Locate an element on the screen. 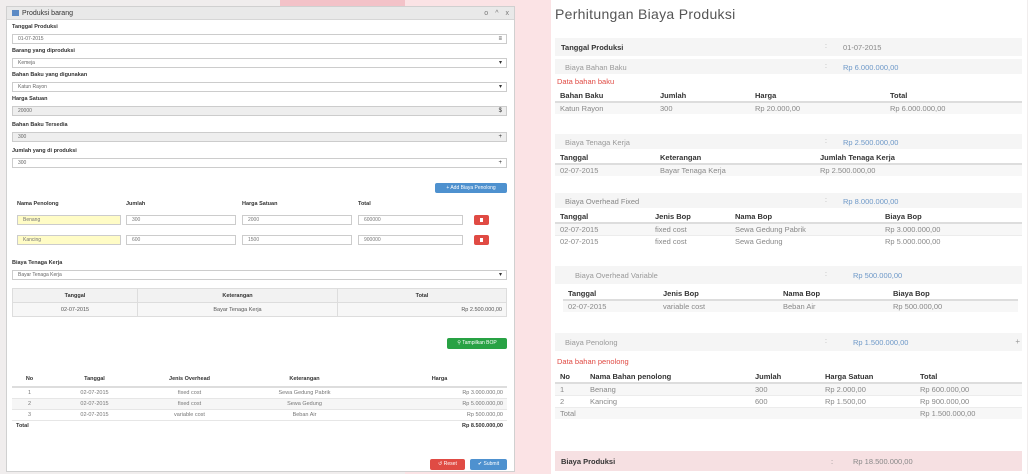 This screenshot has width=1028, height=474. add-biaya-penolong-button: + Add Biaya Penolong is located at coordinates (471, 188).